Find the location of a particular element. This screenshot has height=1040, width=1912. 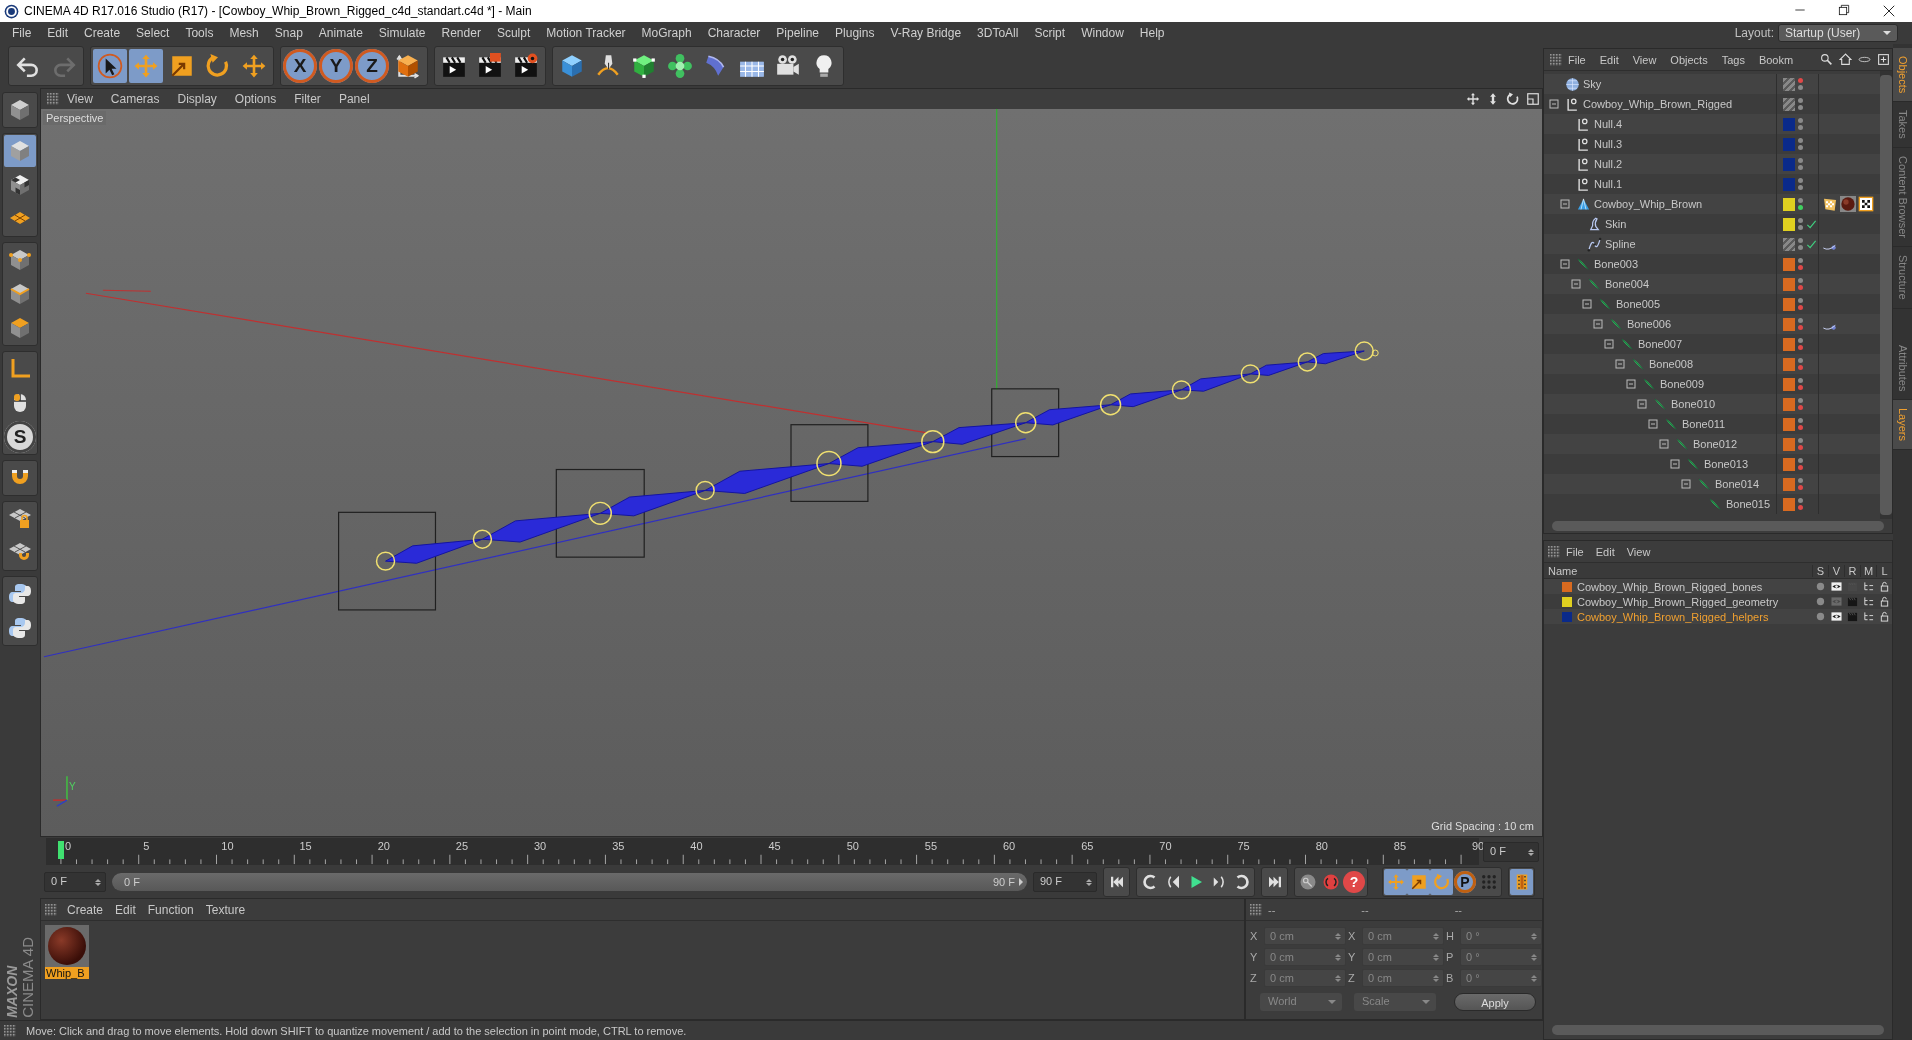

menu-item: Mesh is located at coordinates (244, 33).